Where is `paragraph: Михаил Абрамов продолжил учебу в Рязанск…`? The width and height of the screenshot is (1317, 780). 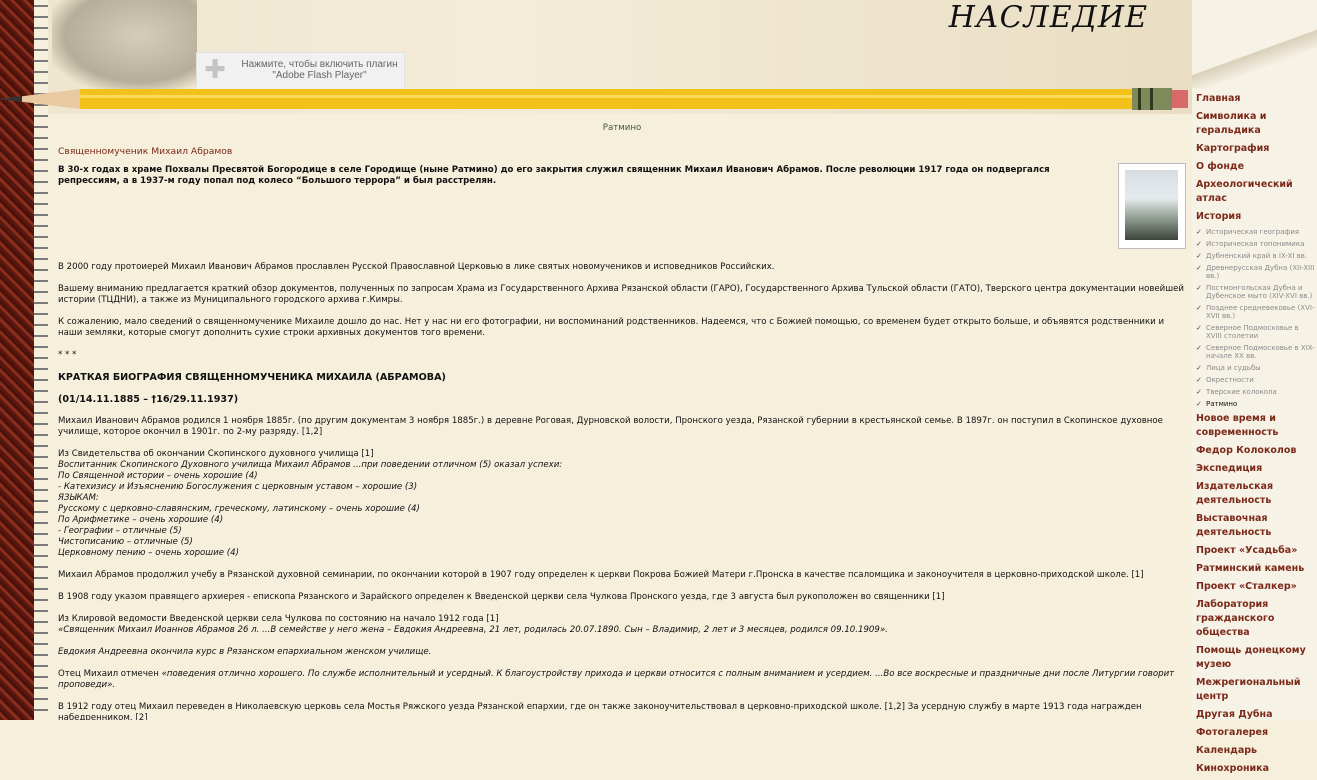
paragraph: Михаил Абрамов продолжил учебу в Рязанск… is located at coordinates (601, 575).